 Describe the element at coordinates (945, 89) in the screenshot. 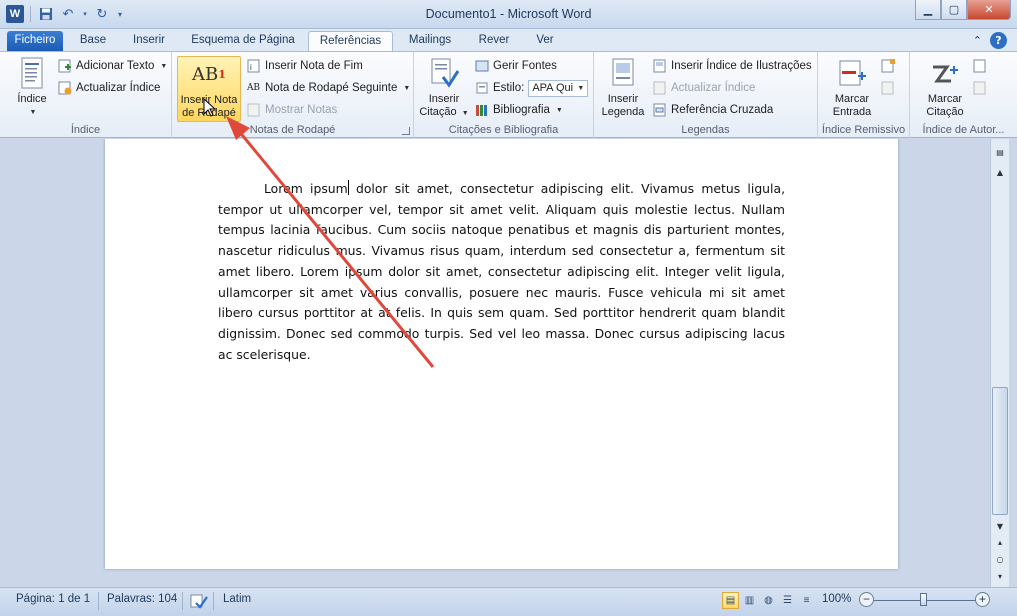

I see `mark-citation-button: Marcar Citação` at that location.